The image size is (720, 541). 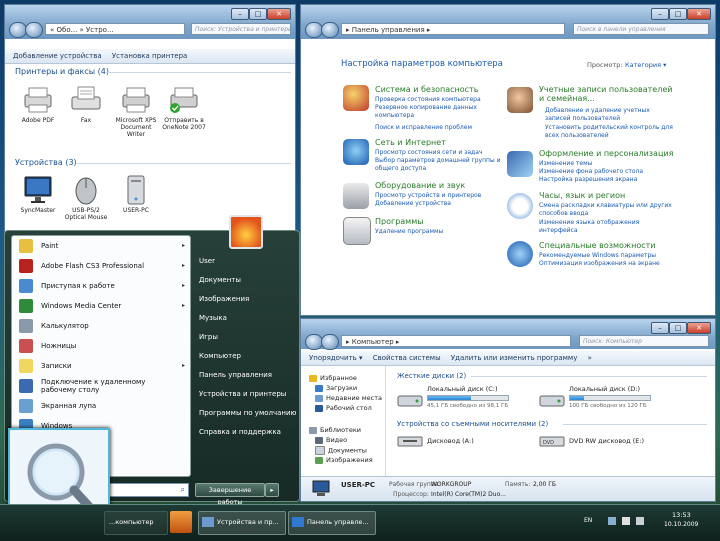 I want to click on start-menu-link: Панель управления, so click(x=235, y=375).